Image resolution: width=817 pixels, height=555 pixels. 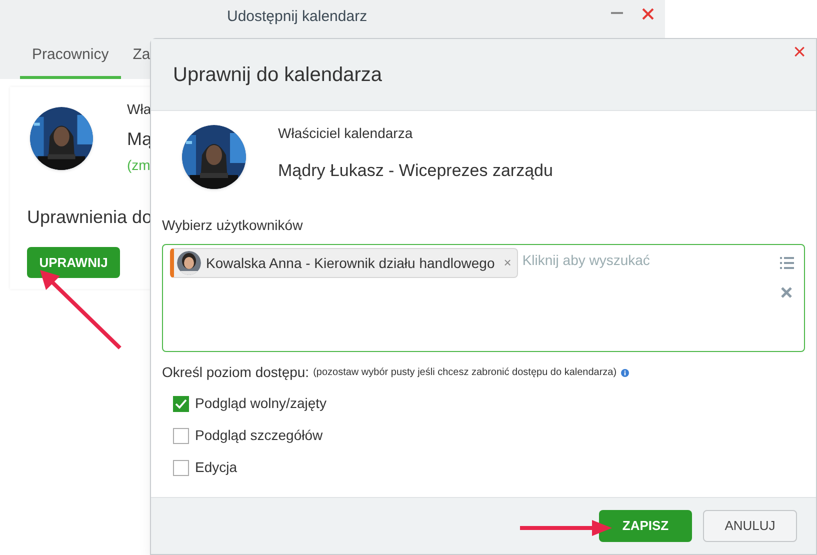 I want to click on access-note: (pozostaw wybór pusty jeśli chcesz zabronić dostępu do kalendarza), so click(x=465, y=373).